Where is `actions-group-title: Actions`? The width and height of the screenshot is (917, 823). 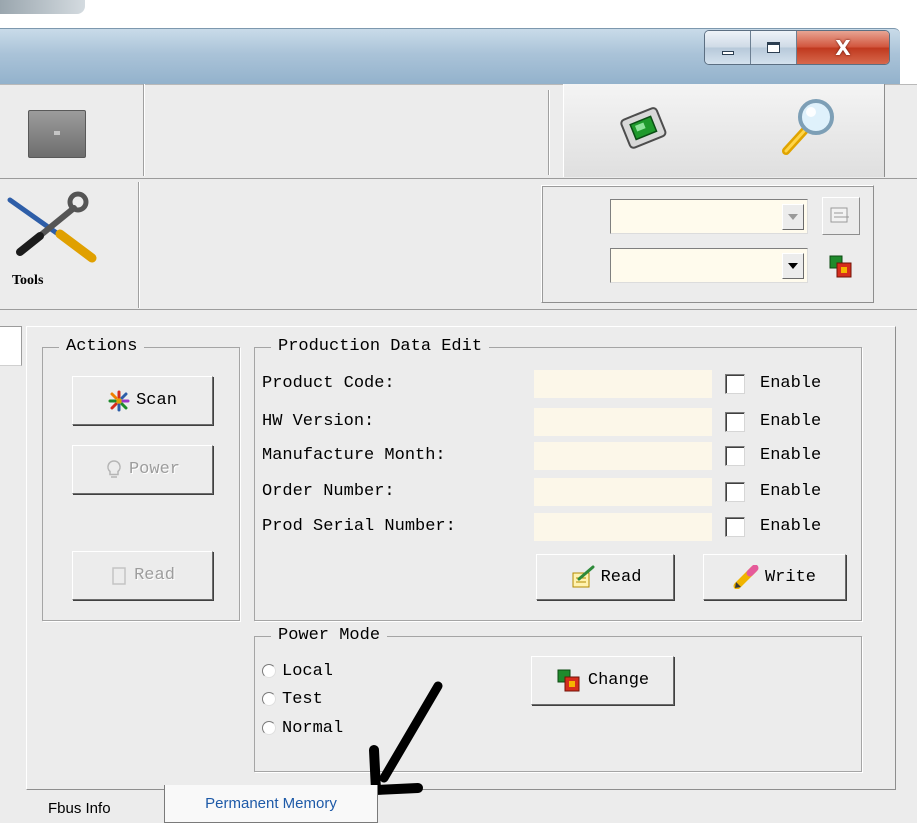 actions-group-title: Actions is located at coordinates (102, 347).